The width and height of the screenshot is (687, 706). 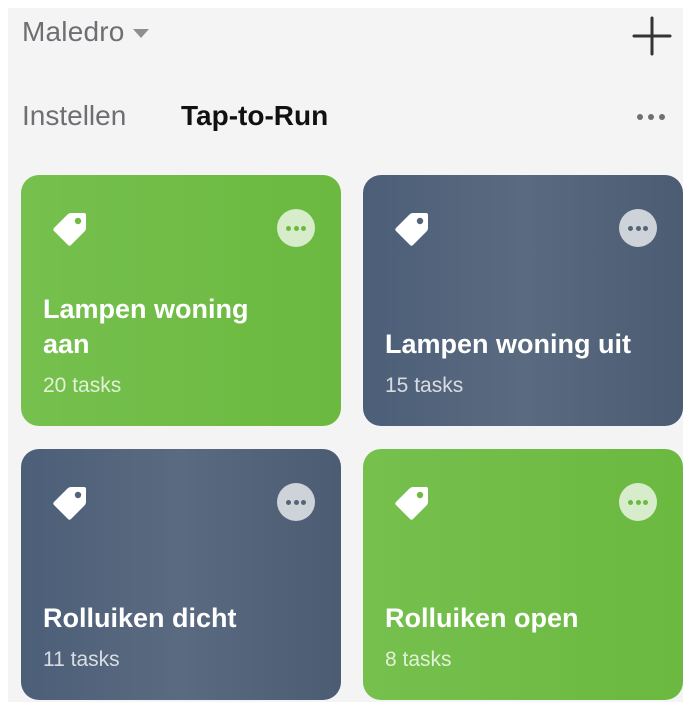 What do you see at coordinates (74, 116) in the screenshot?
I see `tab-instellen: Instellen` at bounding box center [74, 116].